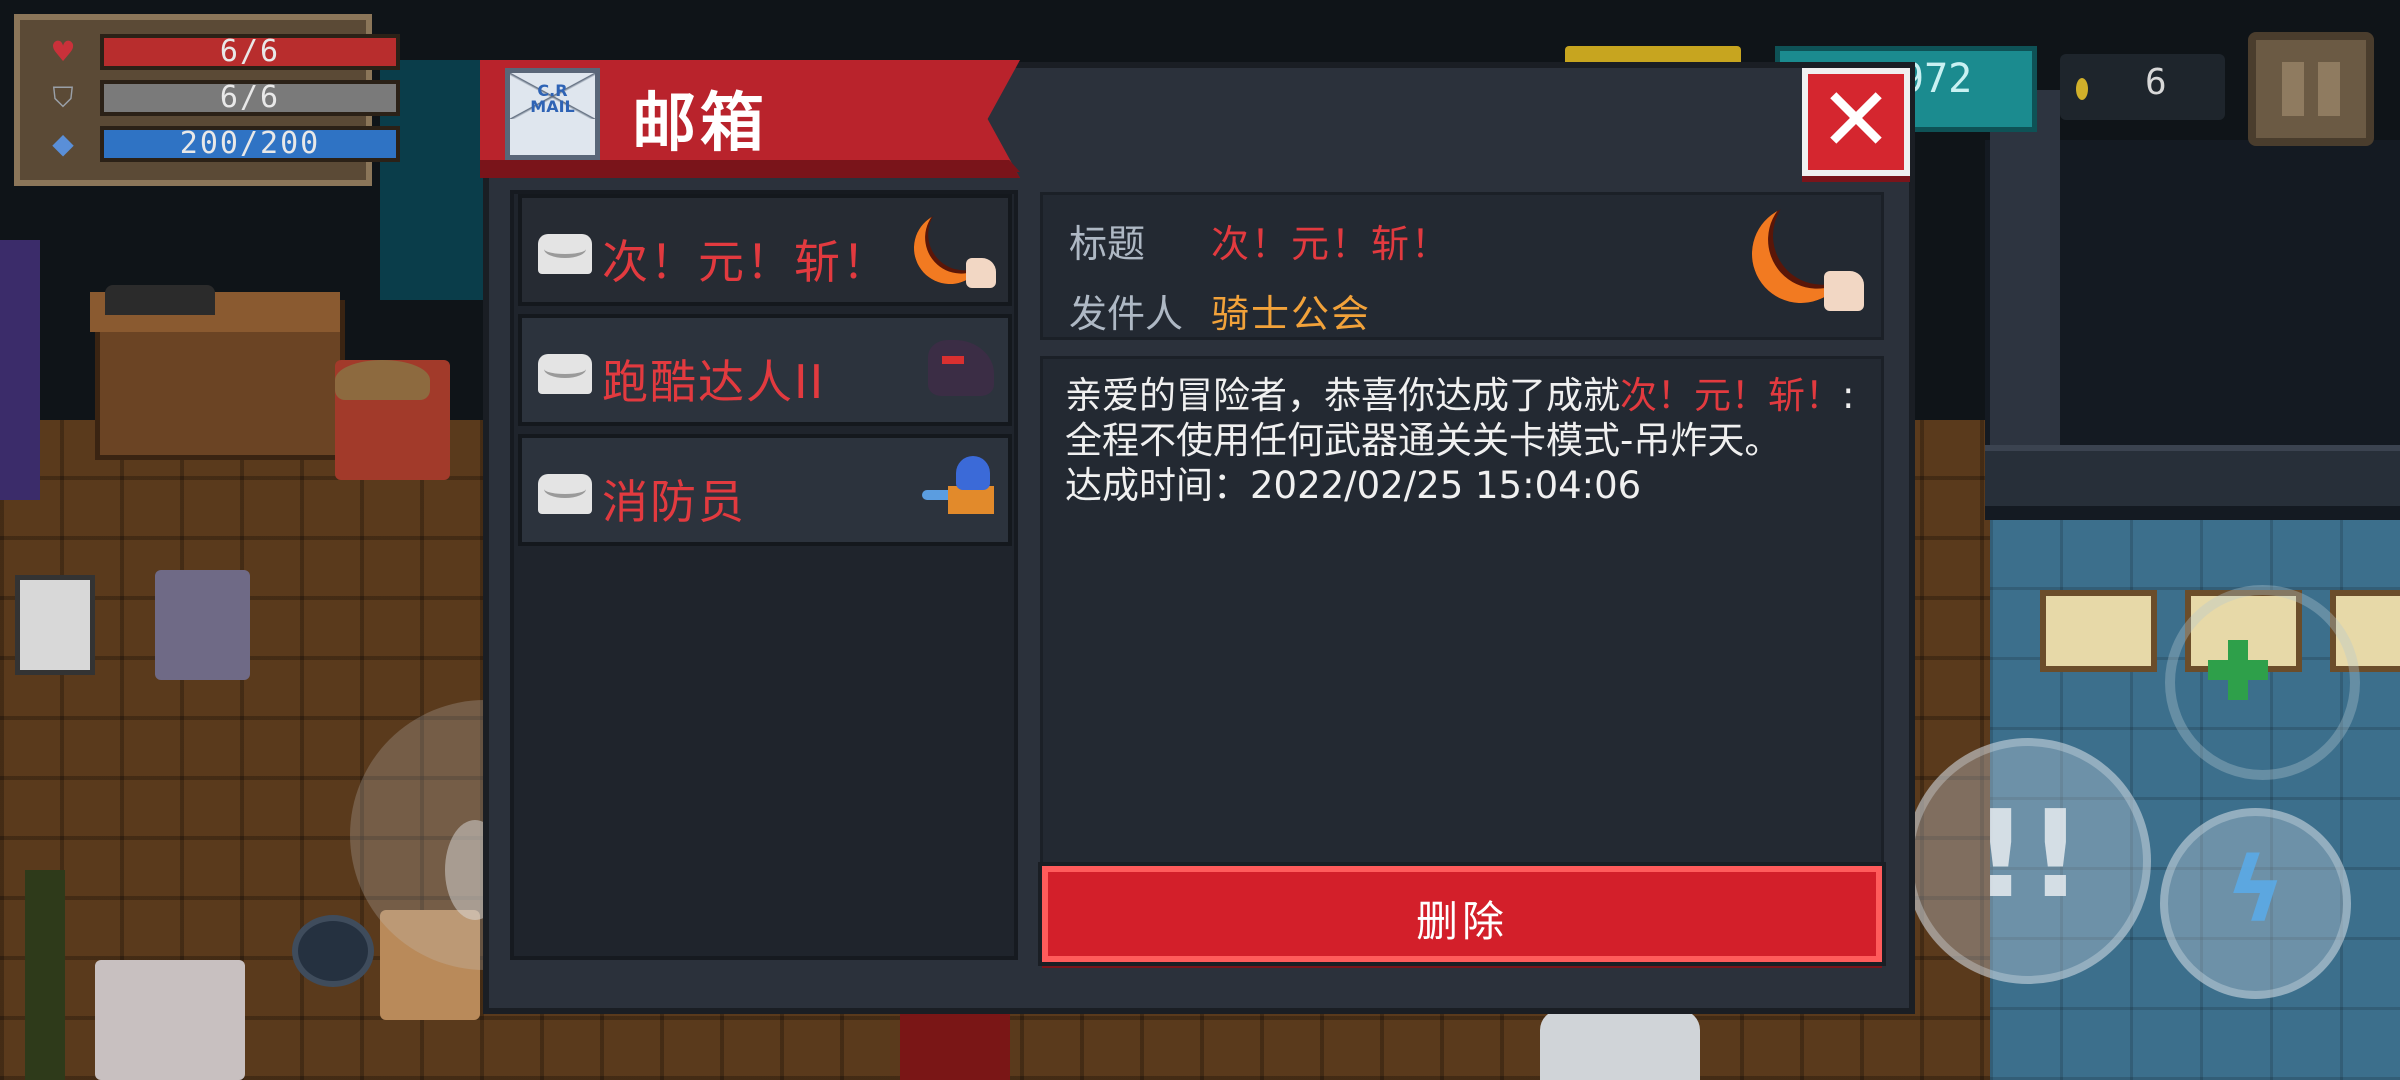 This screenshot has width=2400, height=1080. Describe the element at coordinates (333, 951) in the screenshot. I see `pot` at that location.